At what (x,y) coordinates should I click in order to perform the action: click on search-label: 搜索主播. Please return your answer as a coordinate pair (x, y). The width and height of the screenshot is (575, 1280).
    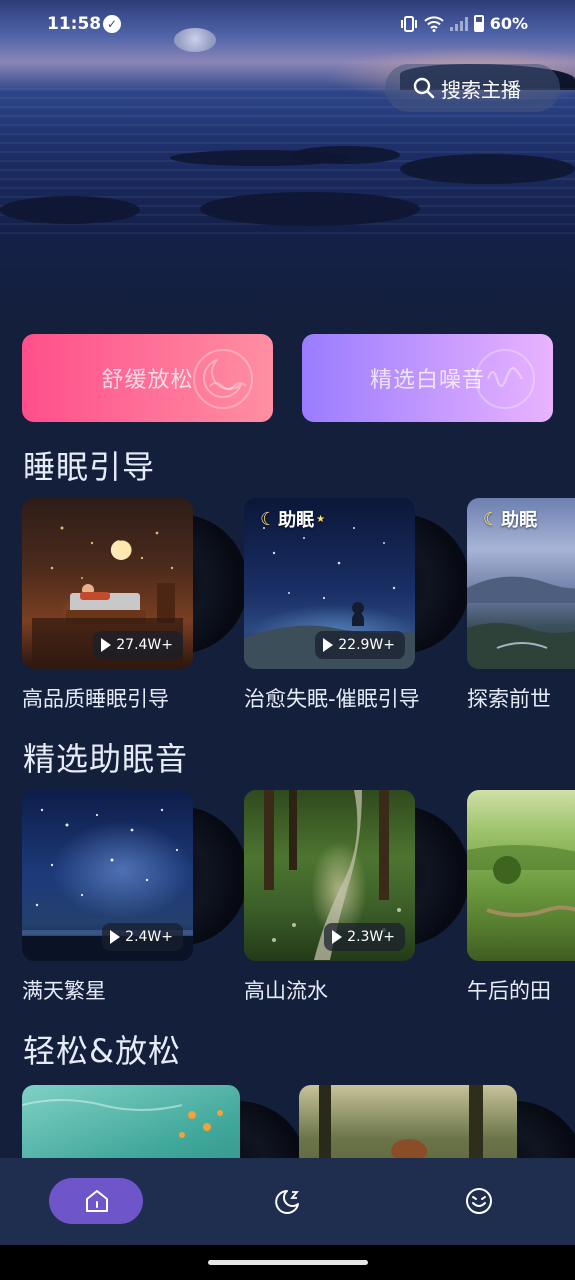
    Looking at the image, I should click on (481, 89).